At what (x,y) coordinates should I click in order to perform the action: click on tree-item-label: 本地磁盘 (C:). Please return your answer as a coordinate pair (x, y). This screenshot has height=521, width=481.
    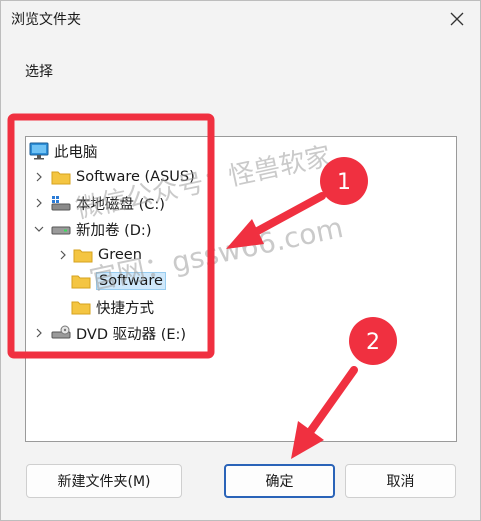
    Looking at the image, I should click on (120, 204).